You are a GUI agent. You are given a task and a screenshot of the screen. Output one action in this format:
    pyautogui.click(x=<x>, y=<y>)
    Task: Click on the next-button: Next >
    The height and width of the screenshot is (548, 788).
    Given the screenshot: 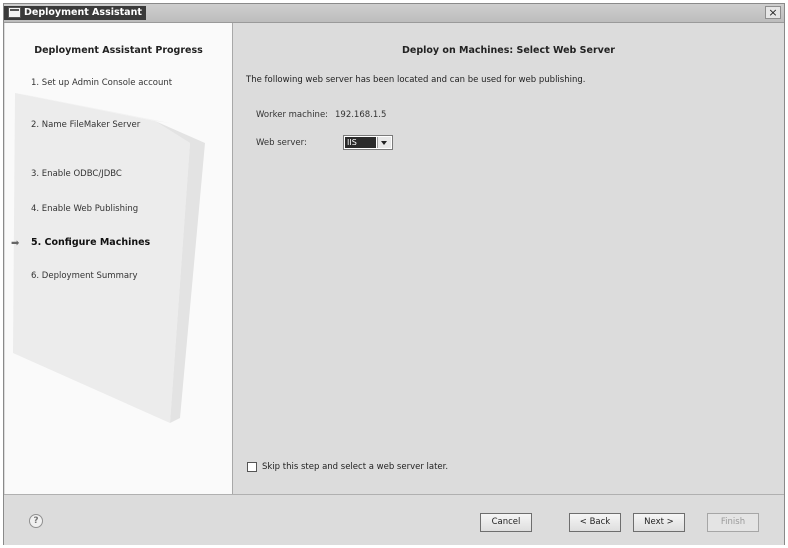 What is the action you would take?
    pyautogui.click(x=659, y=522)
    